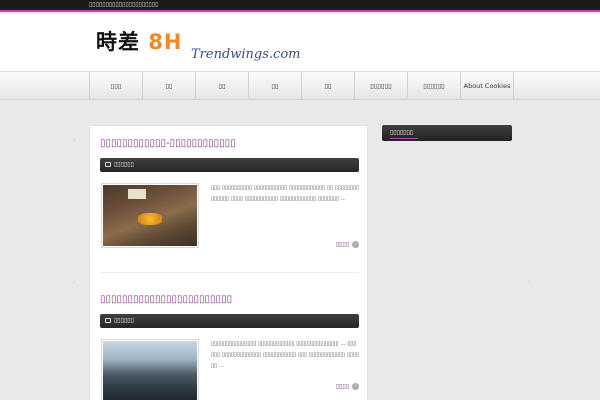  Describe the element at coordinates (229, 145) in the screenshot. I see `post-title: ▯▯▯▯▯▯▯▯▯▯▯▯-▯▯▯▯▯▯▯▯▯▯▯▯` at that location.